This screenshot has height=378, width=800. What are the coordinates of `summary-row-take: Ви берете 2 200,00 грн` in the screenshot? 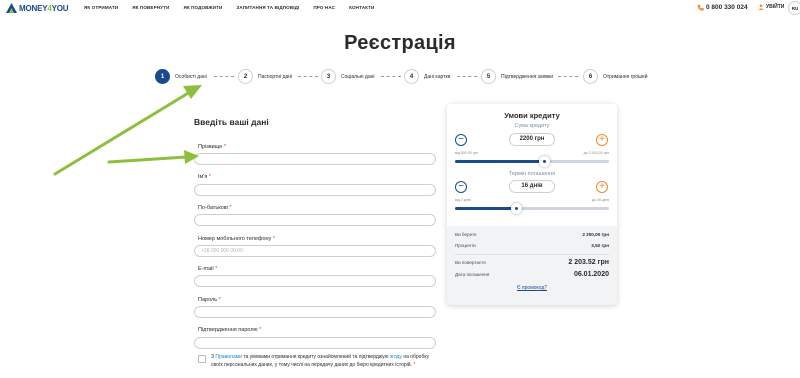 It's located at (532, 234).